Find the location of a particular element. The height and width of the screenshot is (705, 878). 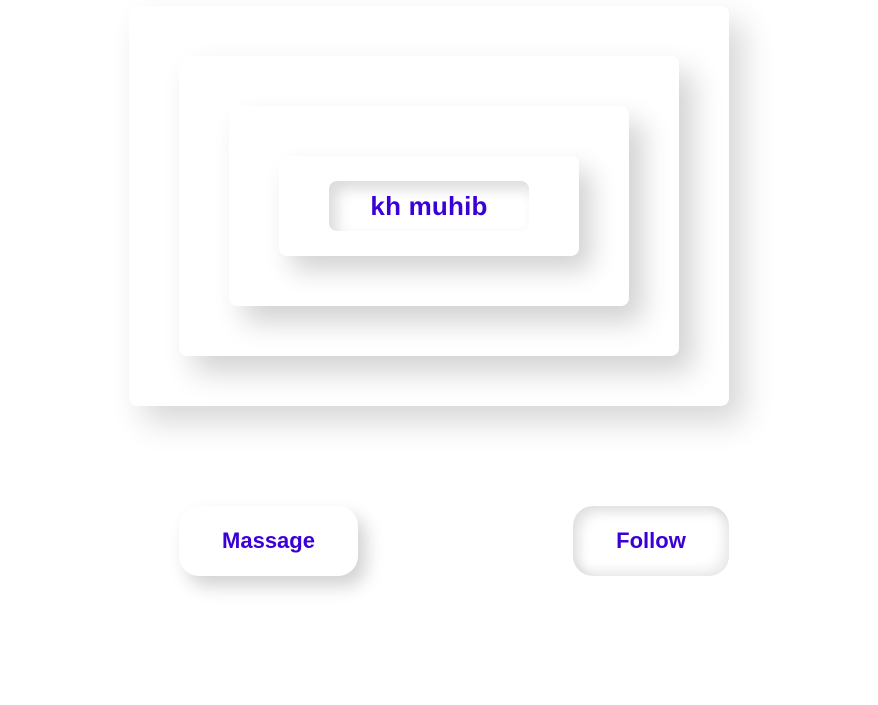

name-plate: kh muhib is located at coordinates (429, 206).